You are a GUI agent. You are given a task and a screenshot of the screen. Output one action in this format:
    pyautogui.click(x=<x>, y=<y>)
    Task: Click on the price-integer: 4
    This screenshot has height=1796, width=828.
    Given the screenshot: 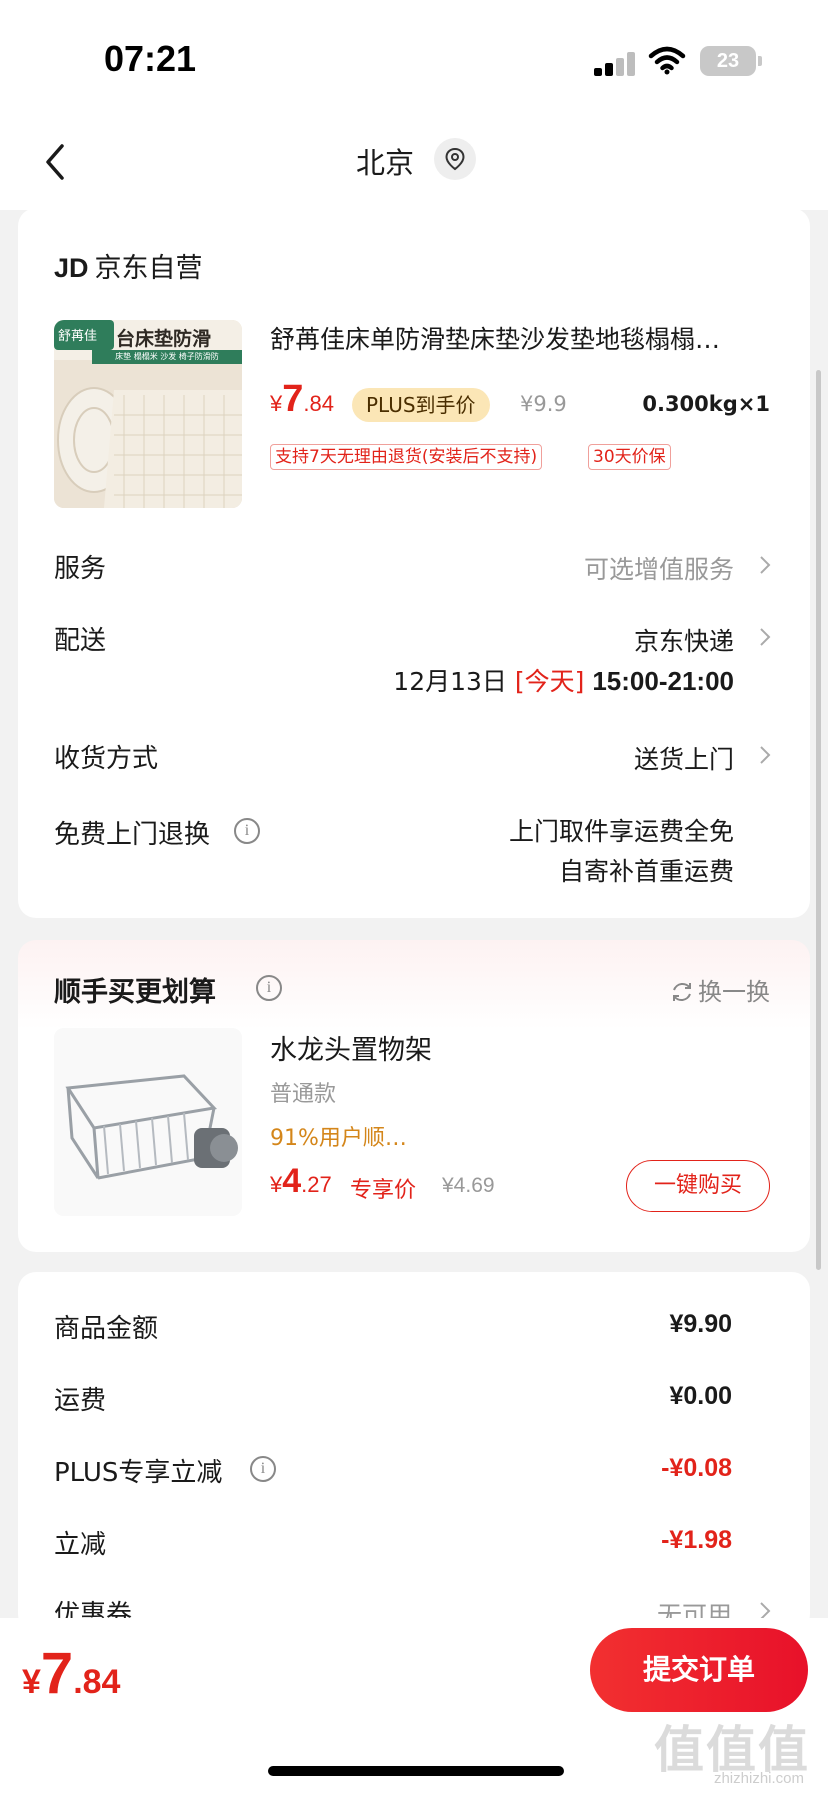 What is the action you would take?
    pyautogui.click(x=292, y=1181)
    